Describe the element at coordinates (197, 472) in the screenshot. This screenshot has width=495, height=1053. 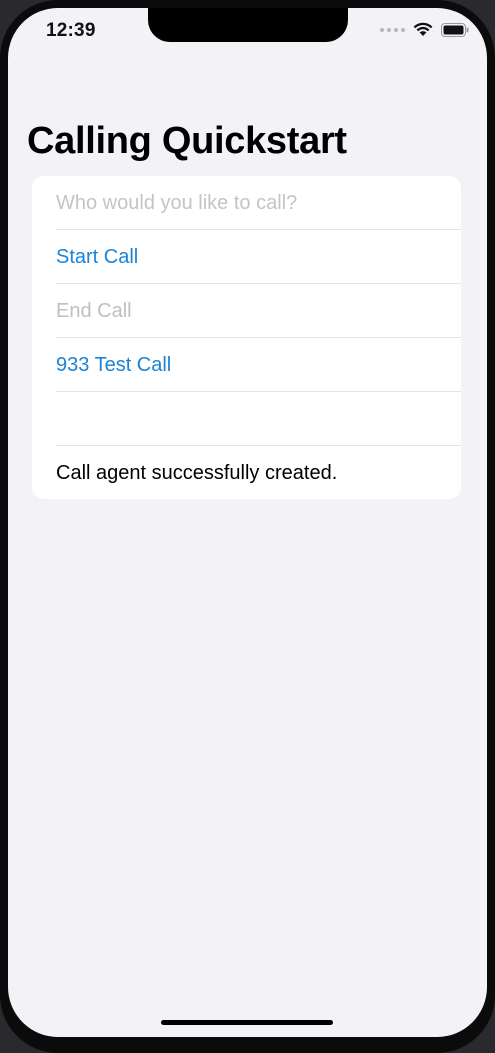
I see `status-message: Call agent successfully created.` at that location.